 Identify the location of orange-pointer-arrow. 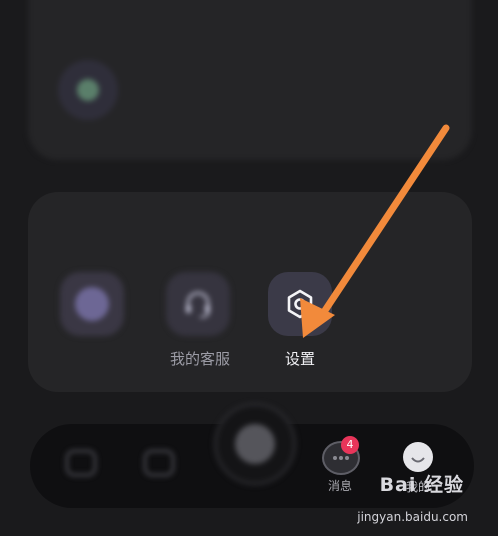
(375, 231).